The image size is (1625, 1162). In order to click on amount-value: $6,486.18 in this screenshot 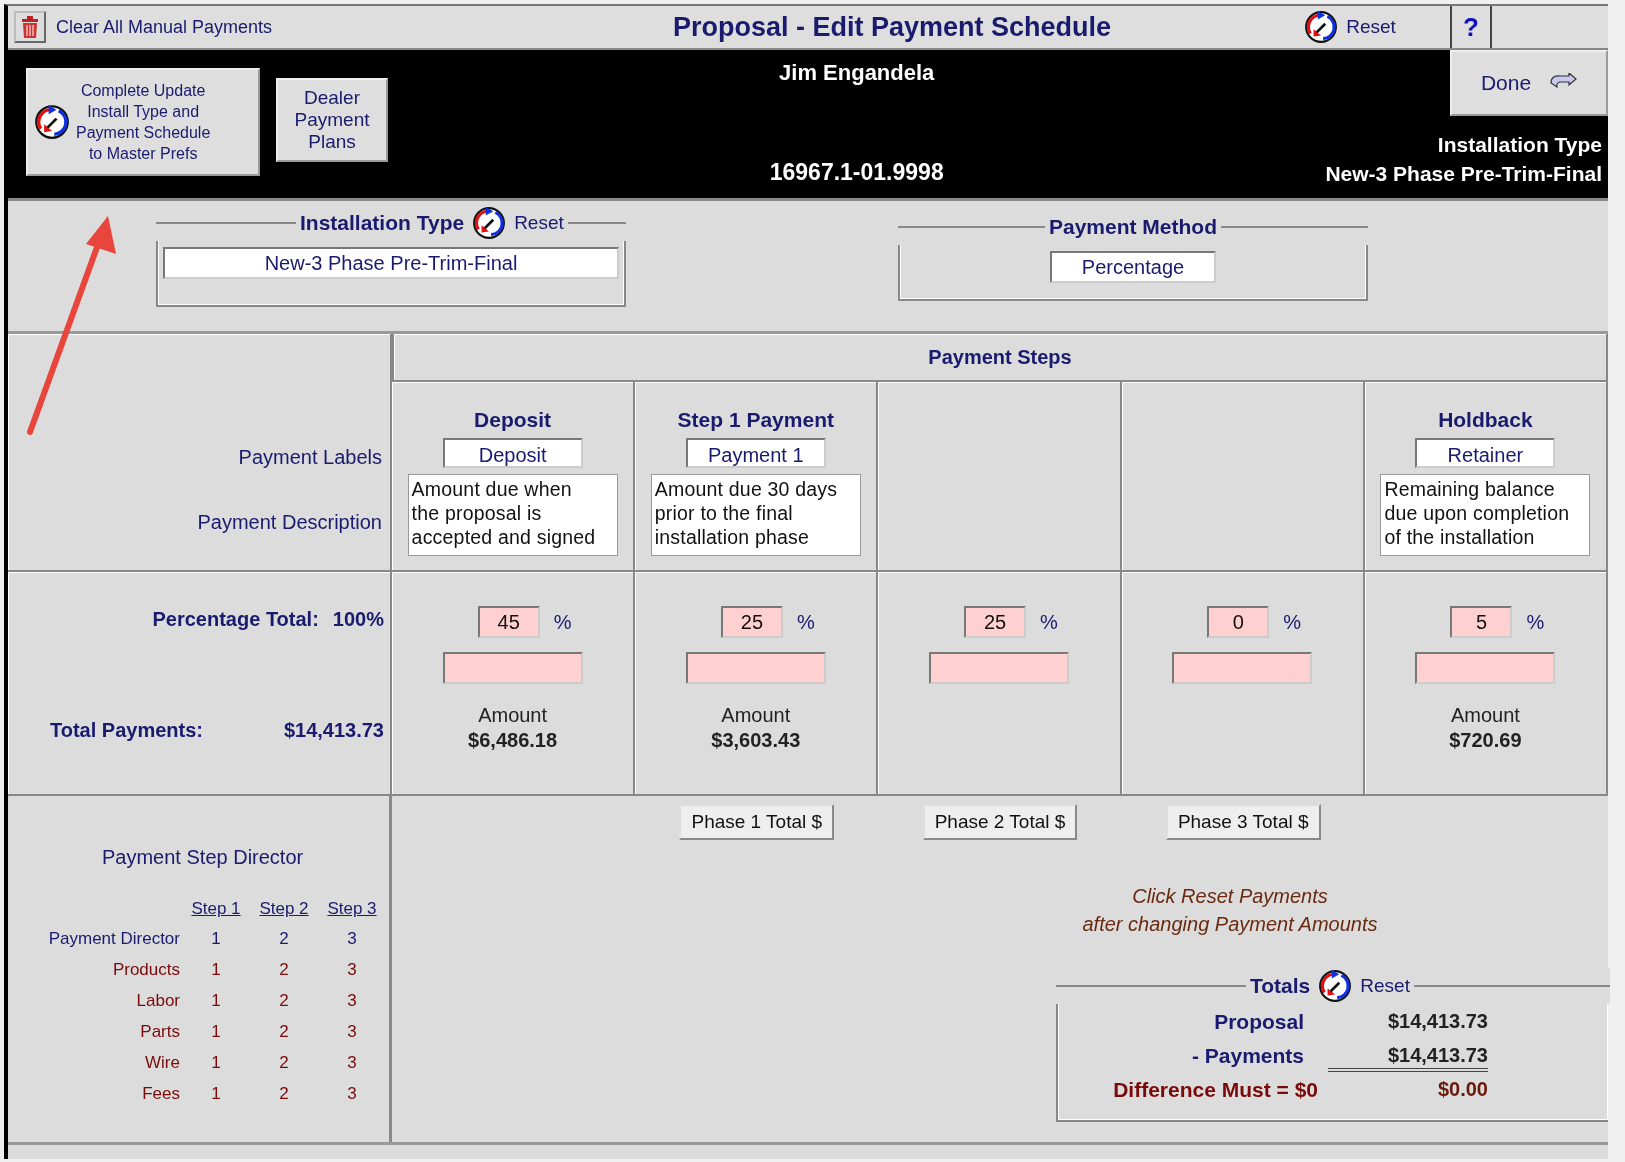, I will do `click(513, 740)`.